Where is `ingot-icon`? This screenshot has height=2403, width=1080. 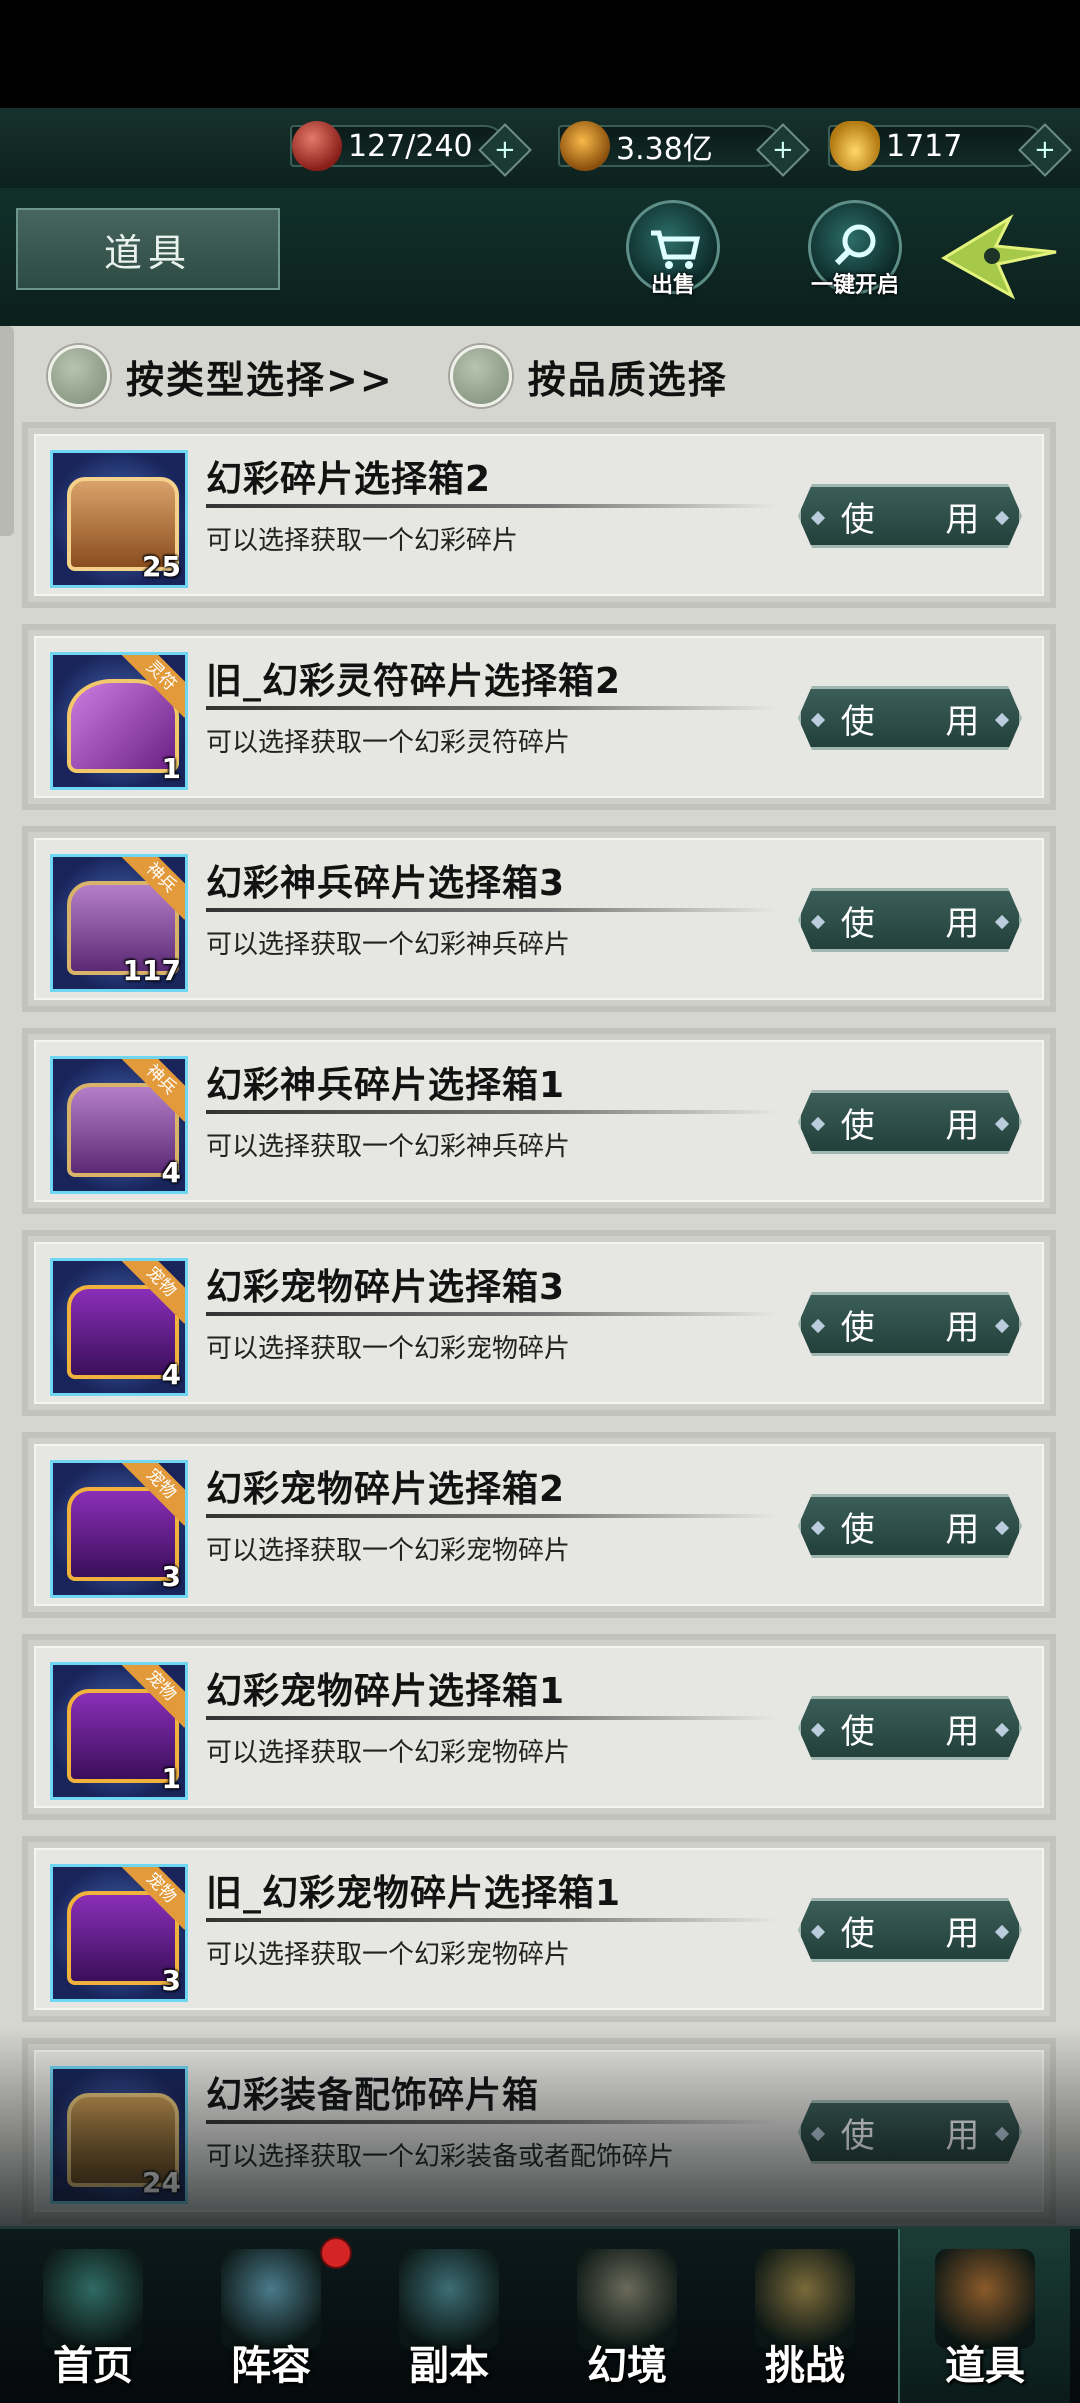 ingot-icon is located at coordinates (855, 146).